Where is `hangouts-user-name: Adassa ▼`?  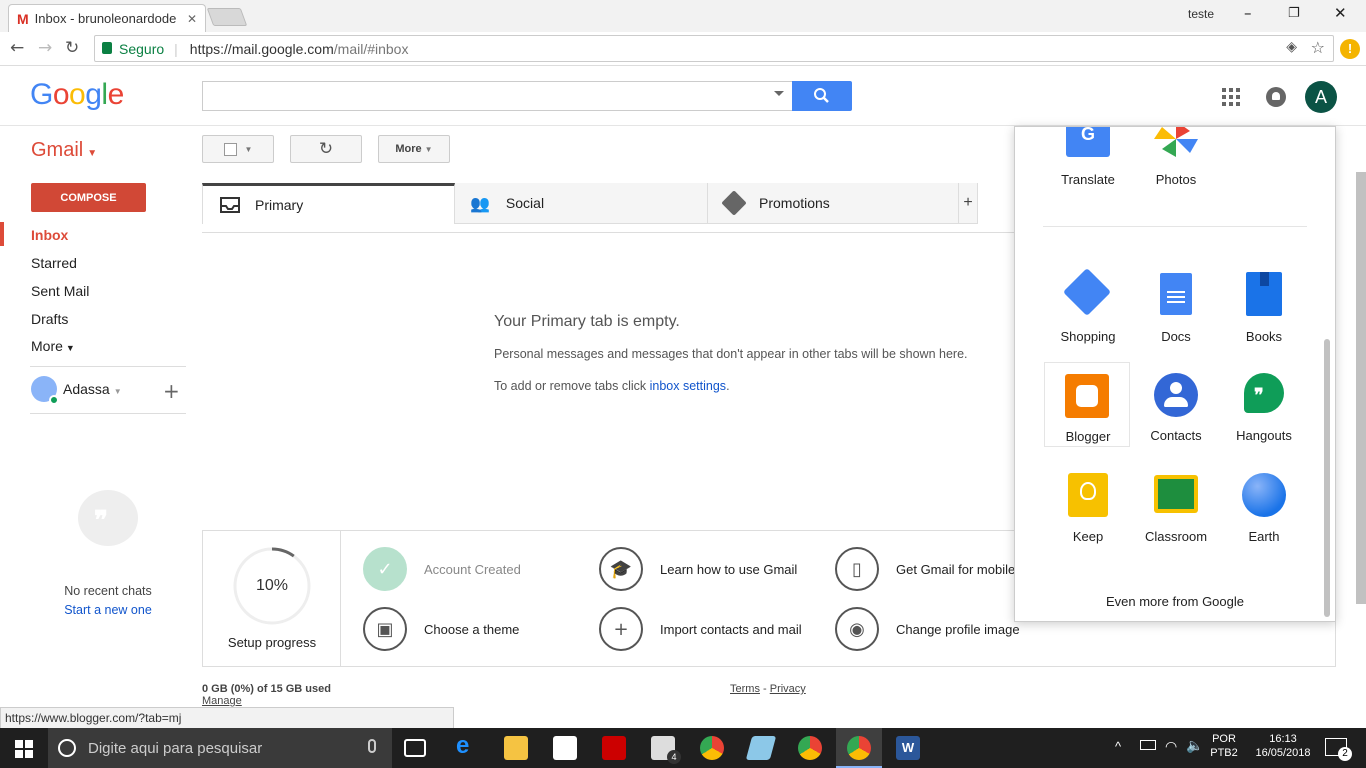
hangouts-user-name: Adassa ▼ is located at coordinates (92, 389).